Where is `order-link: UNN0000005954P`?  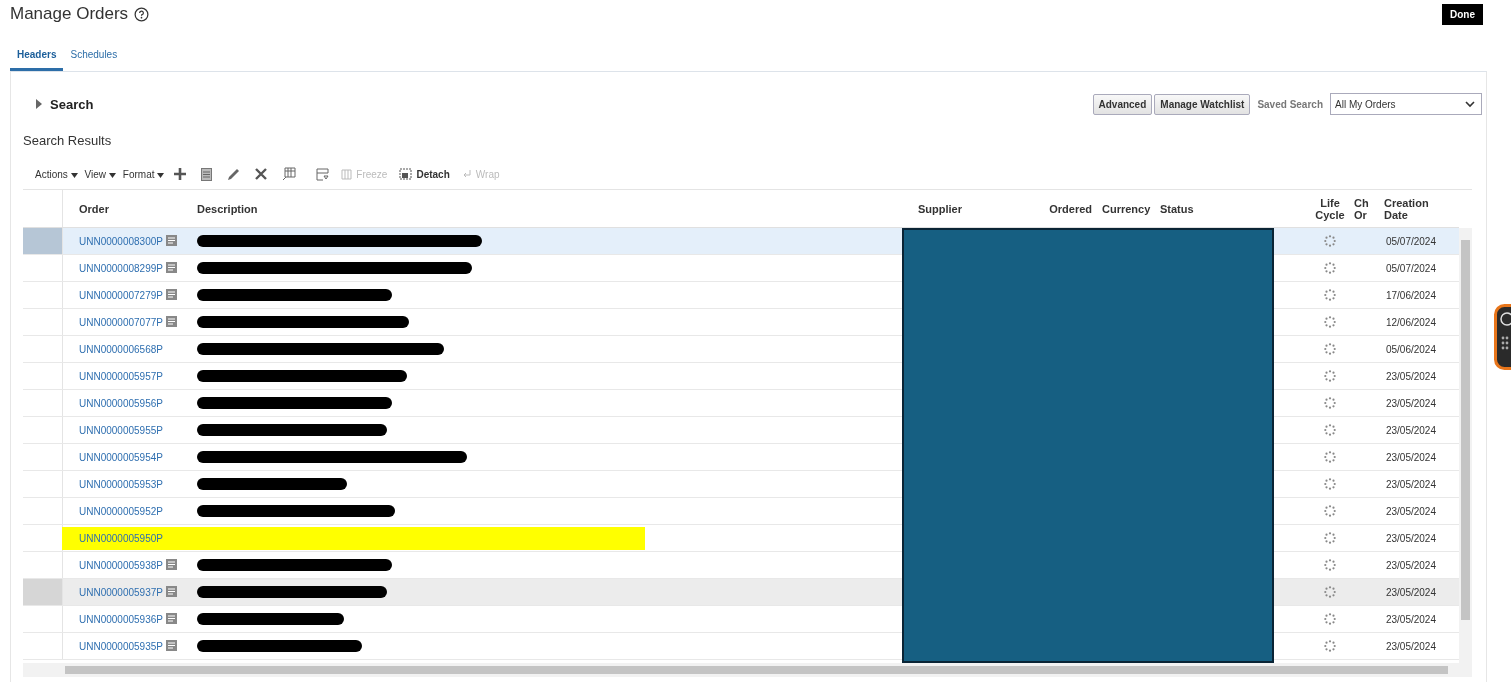
order-link: UNN0000005954P is located at coordinates (121, 457).